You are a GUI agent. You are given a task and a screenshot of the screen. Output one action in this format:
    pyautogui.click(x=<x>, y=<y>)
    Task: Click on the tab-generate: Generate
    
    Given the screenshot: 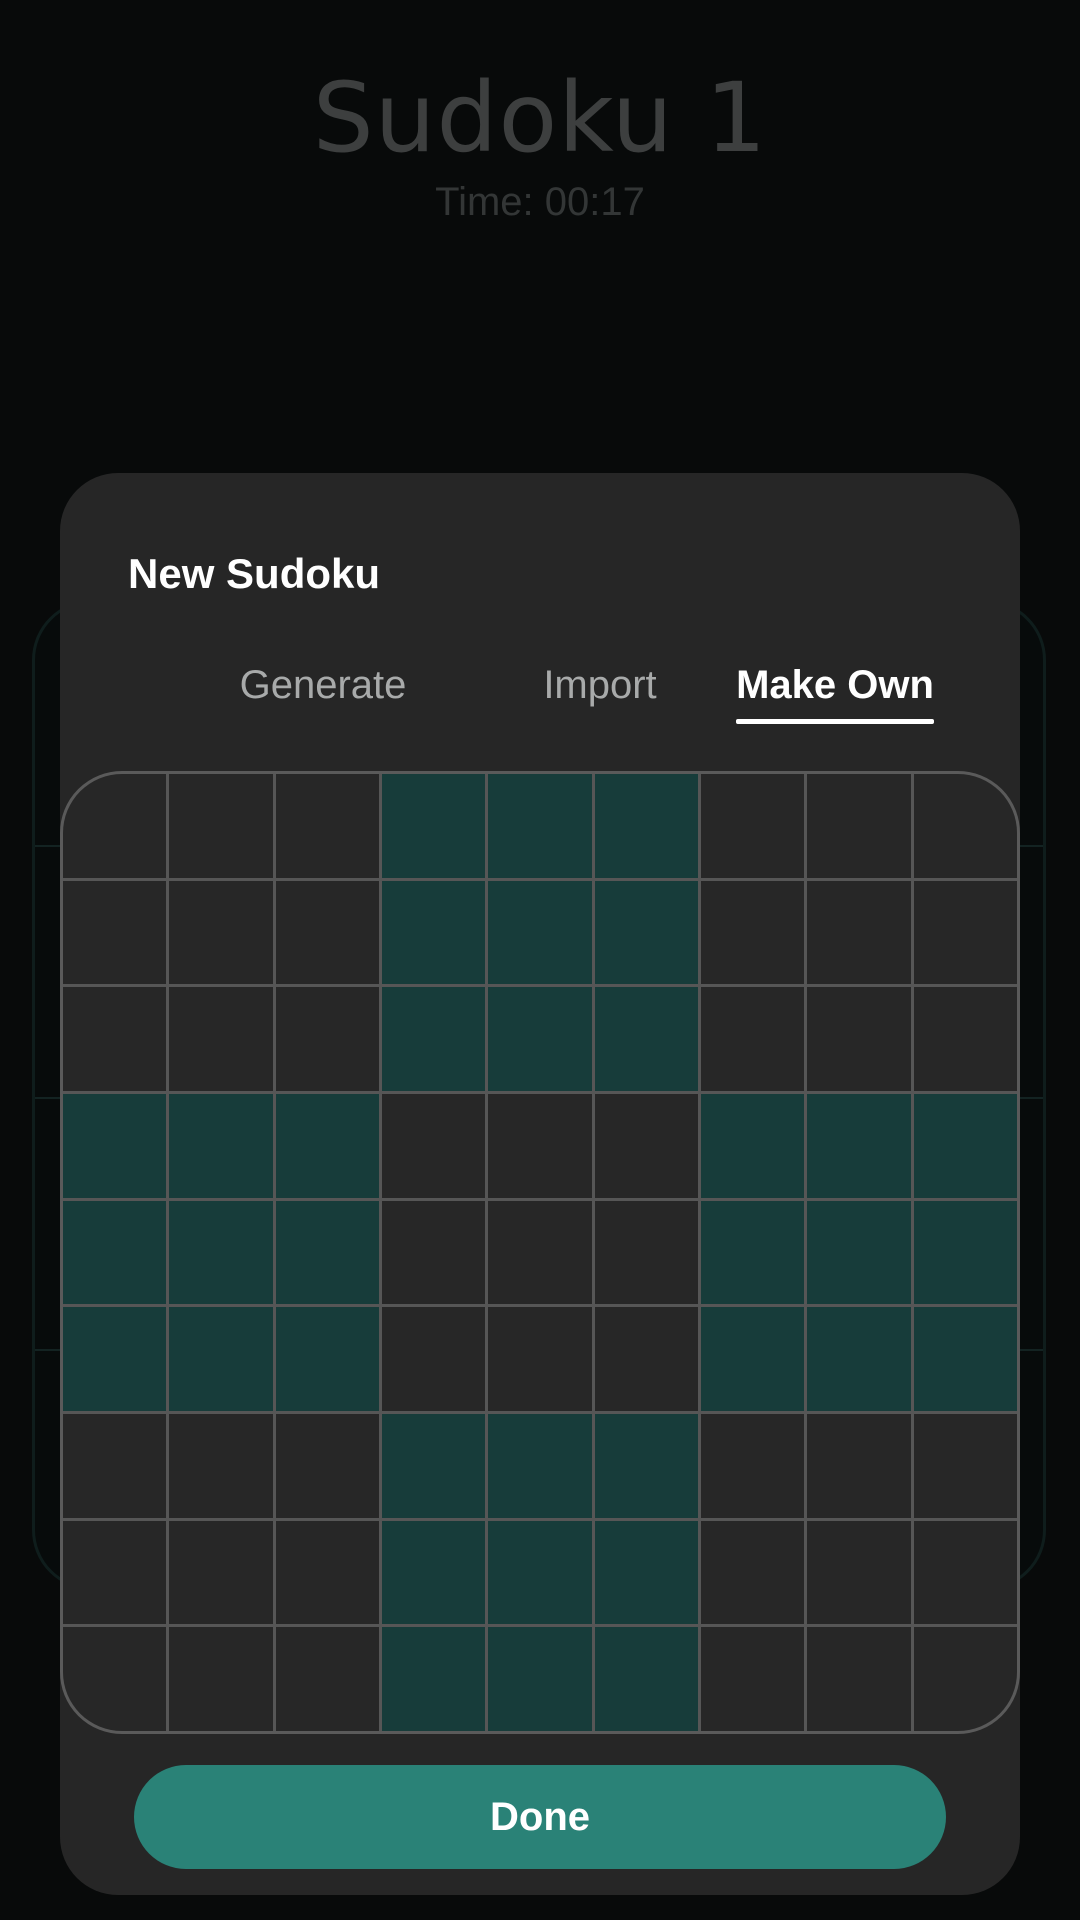 What is the action you would take?
    pyautogui.click(x=323, y=685)
    